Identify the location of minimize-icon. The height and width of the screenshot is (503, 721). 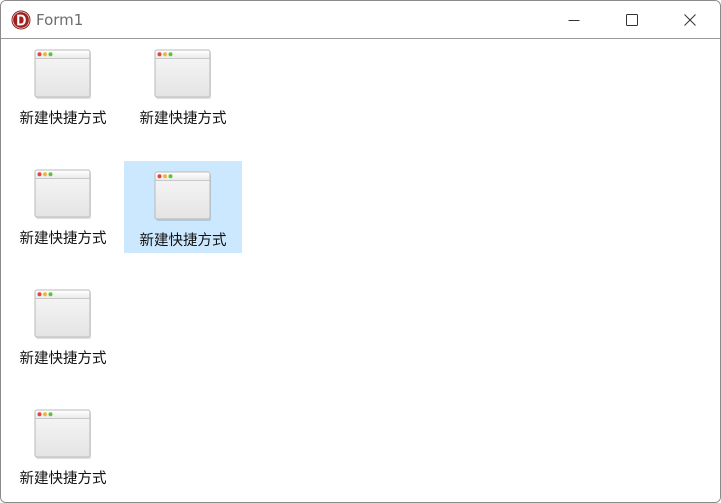
(574, 20).